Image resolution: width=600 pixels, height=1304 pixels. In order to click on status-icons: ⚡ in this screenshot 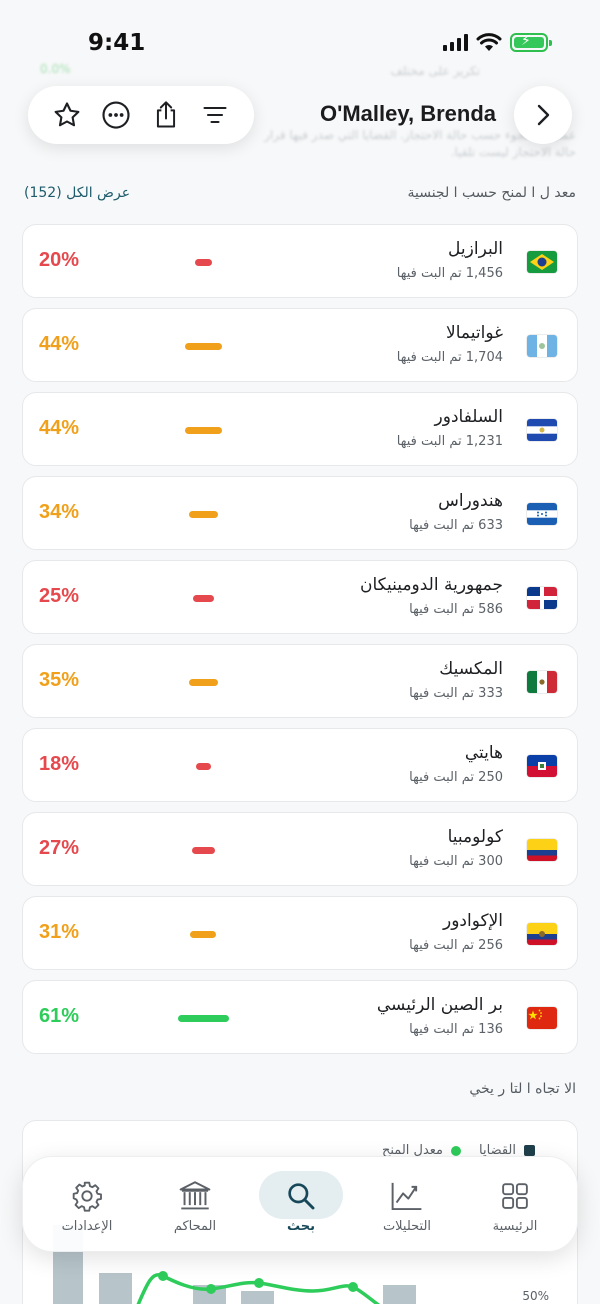, I will do `click(497, 42)`.